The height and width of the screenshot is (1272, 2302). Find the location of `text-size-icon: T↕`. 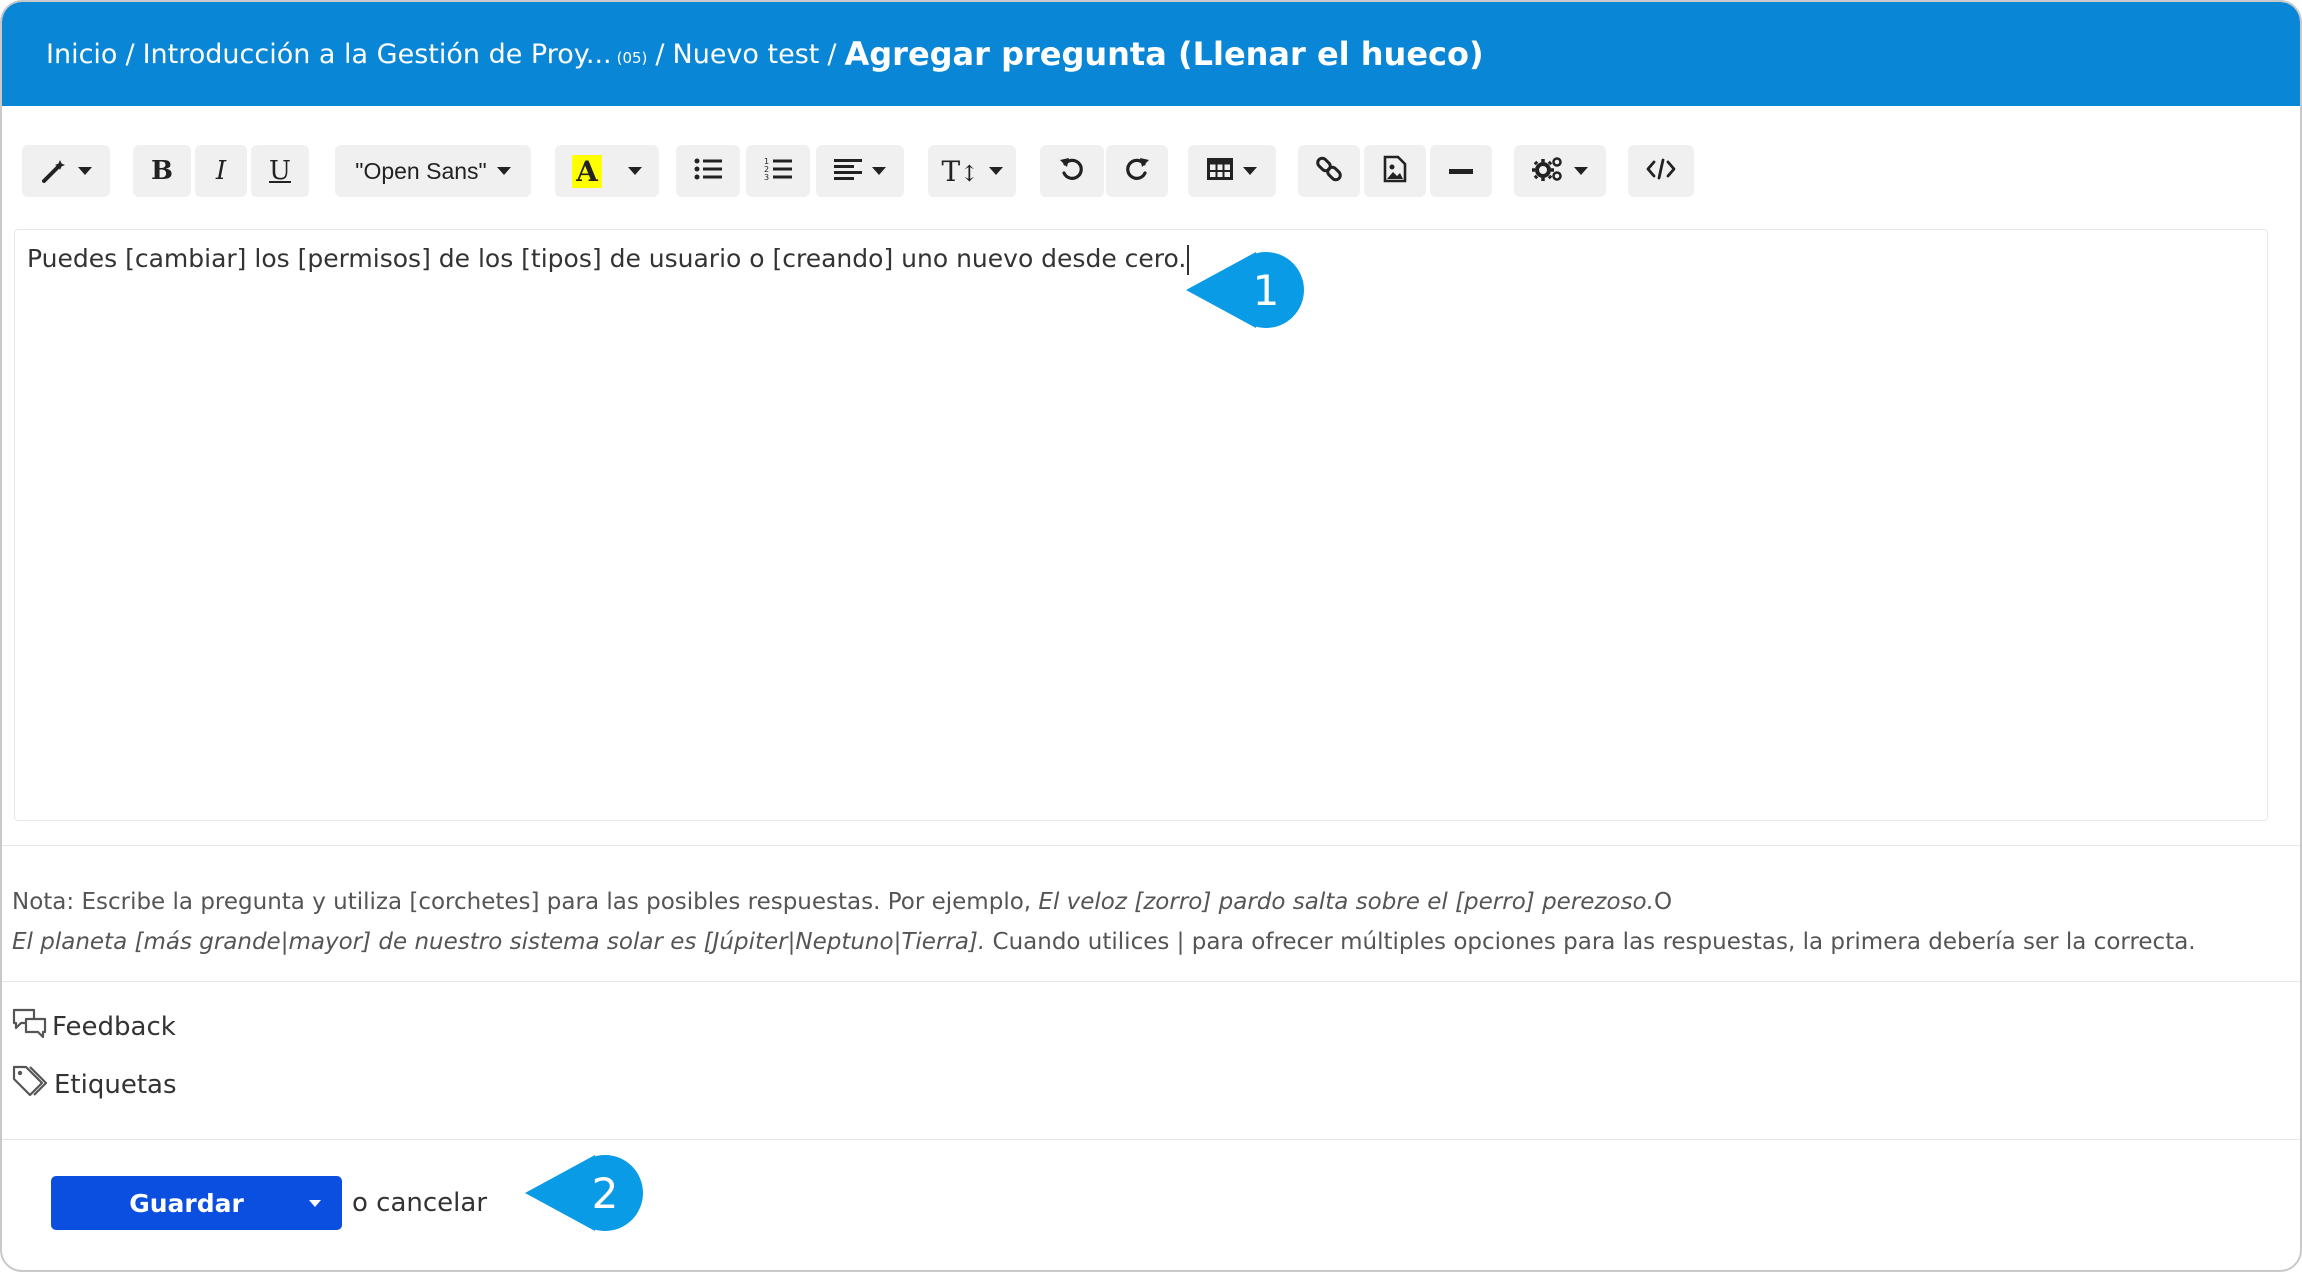

text-size-icon: T↕ is located at coordinates (960, 171).